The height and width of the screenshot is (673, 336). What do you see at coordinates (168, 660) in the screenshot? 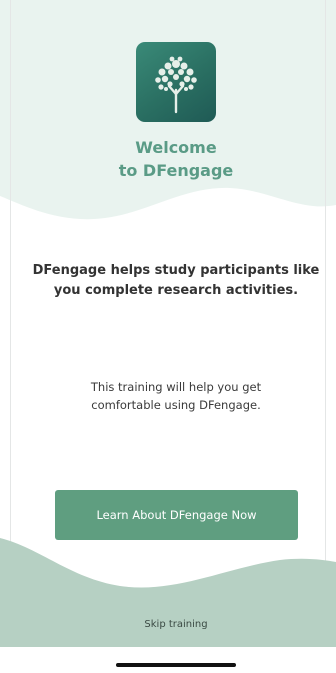
I see `home-indicator-area` at bounding box center [168, 660].